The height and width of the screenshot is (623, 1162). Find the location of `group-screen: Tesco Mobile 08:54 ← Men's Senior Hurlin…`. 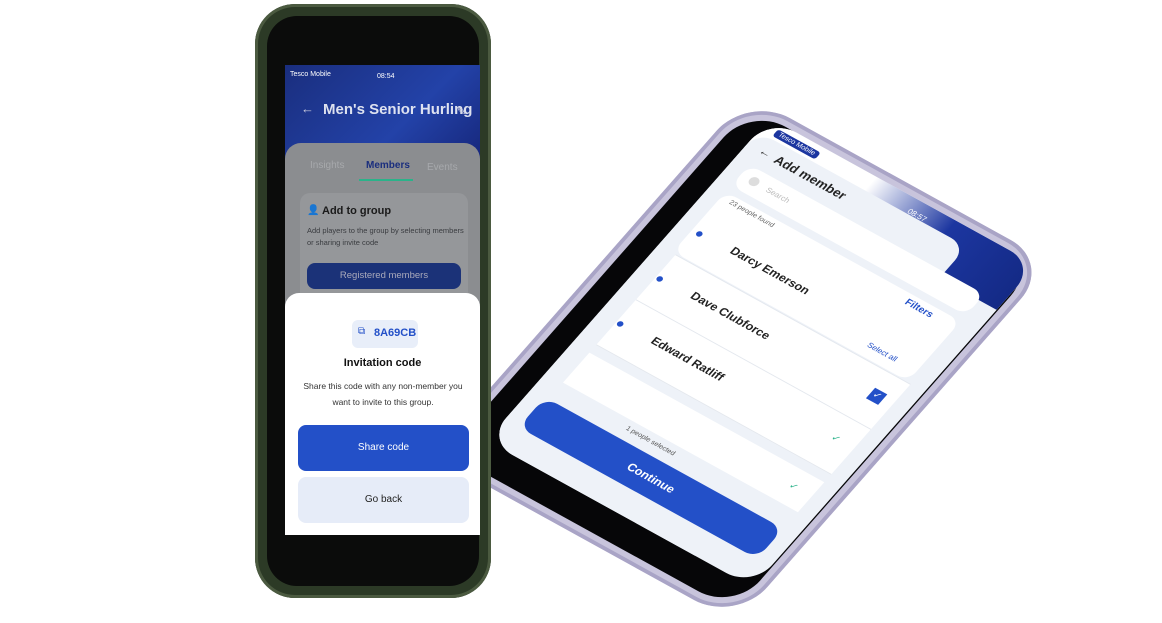

group-screen: Tesco Mobile 08:54 ← Men's Senior Hurlin… is located at coordinates (382, 300).